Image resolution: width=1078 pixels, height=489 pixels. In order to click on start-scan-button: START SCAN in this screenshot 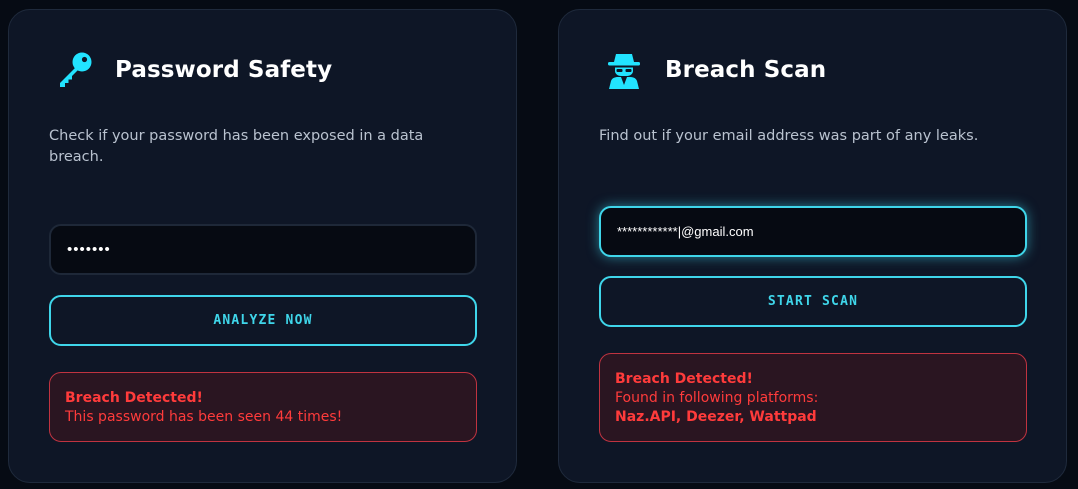, I will do `click(813, 301)`.